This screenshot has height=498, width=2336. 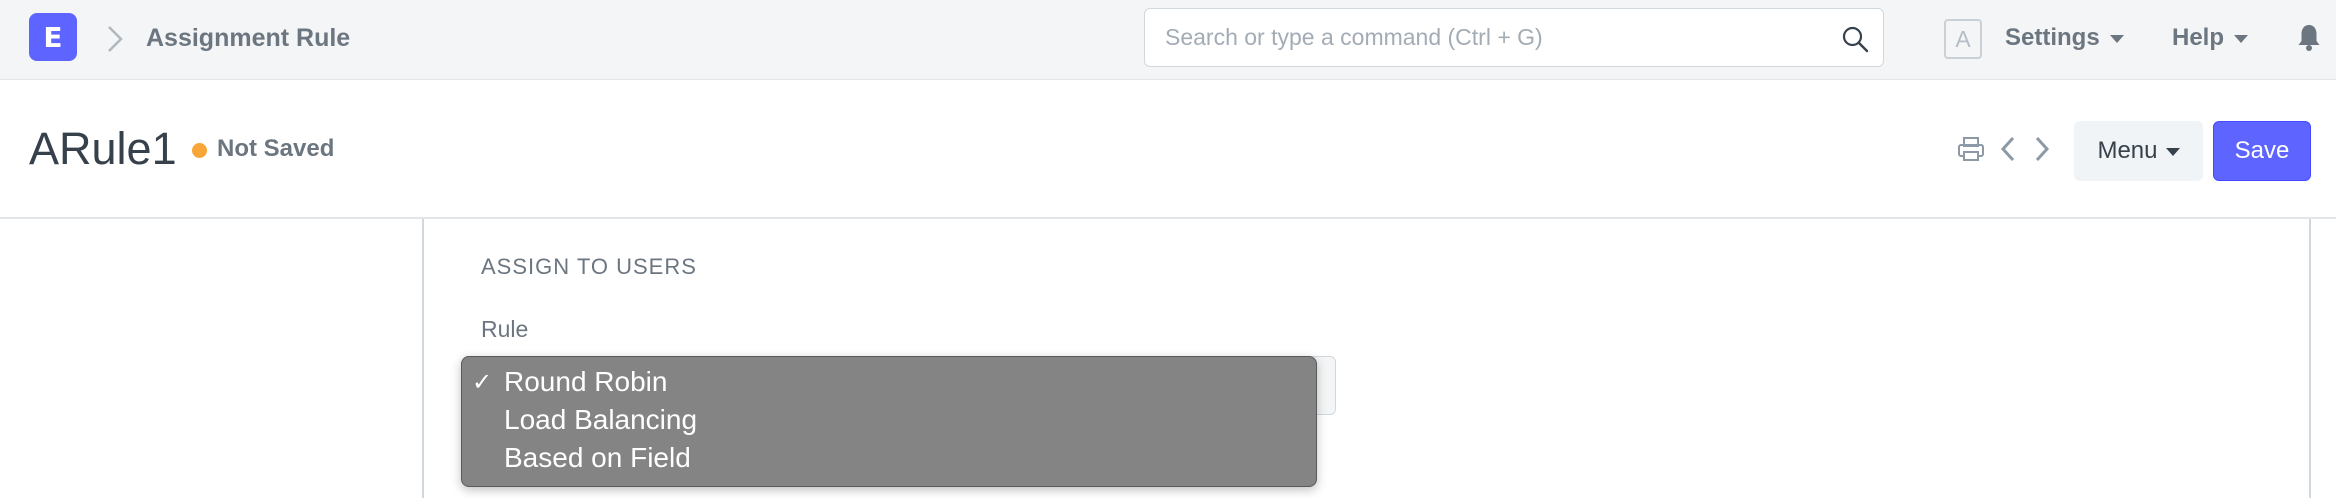 I want to click on option-label: Load Balancing, so click(x=601, y=419).